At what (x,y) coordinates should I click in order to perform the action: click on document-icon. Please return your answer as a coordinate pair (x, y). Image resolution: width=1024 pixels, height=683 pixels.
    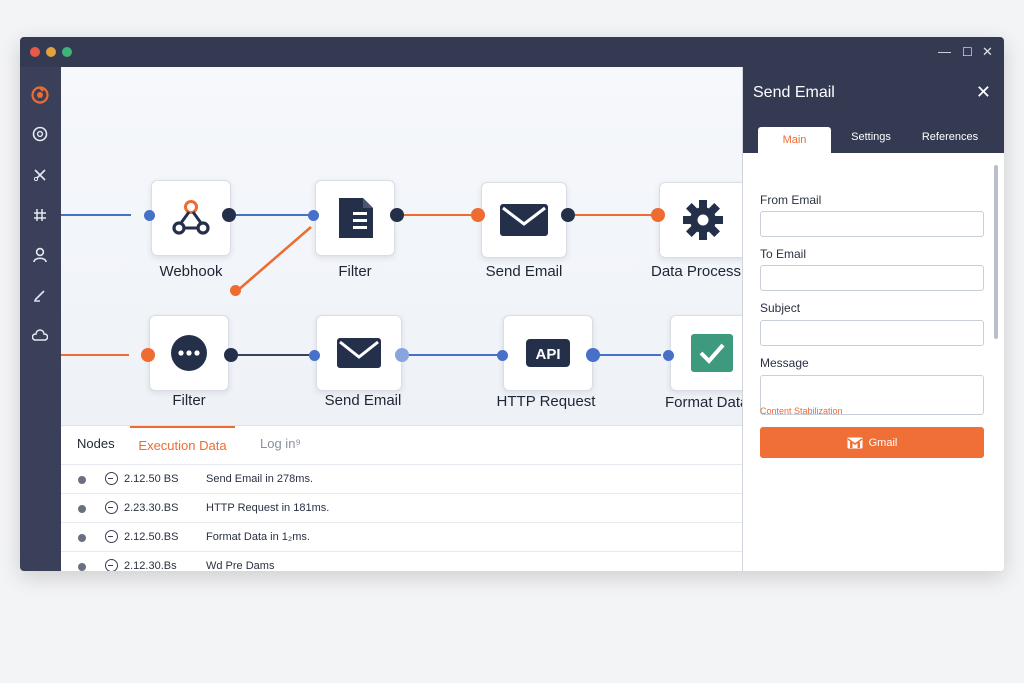
    Looking at the image, I should click on (356, 218).